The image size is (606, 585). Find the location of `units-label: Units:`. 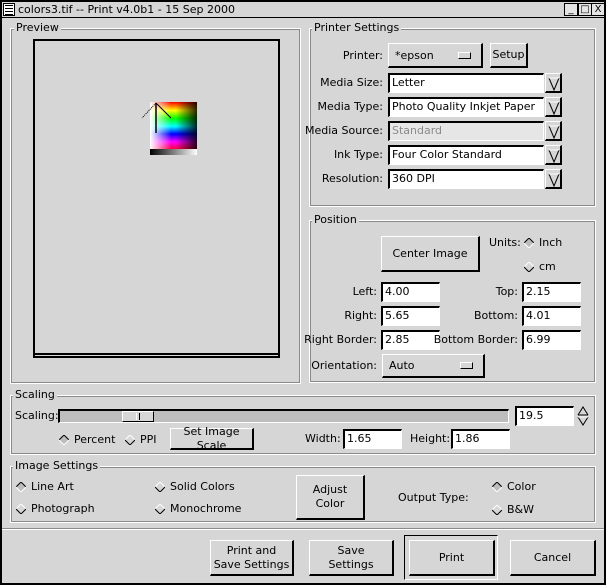

units-label: Units: is located at coordinates (505, 242).